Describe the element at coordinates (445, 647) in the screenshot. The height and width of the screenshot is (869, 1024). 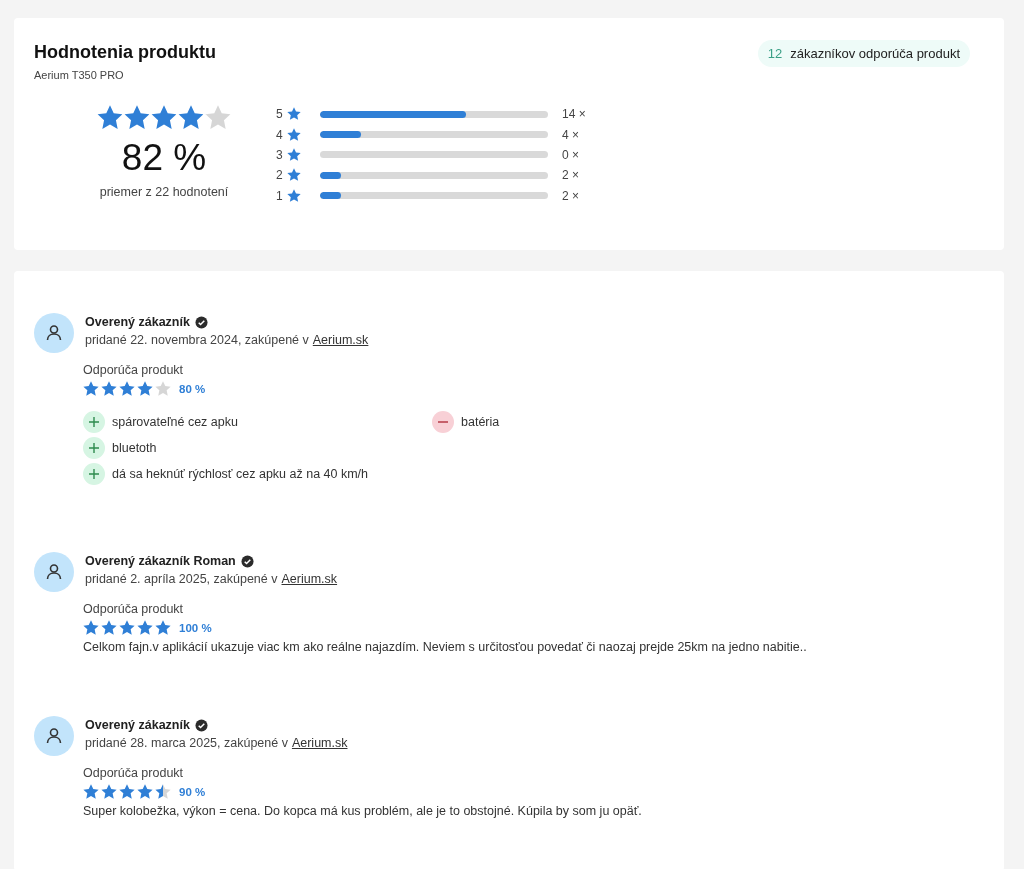
I see `review-text: Celkom fajn.v aplikácií ukazuje viac km ako reálne najazdím. Neviem s určitosťou povedať či naozaj prejde 25km na jedno nabitie..` at that location.